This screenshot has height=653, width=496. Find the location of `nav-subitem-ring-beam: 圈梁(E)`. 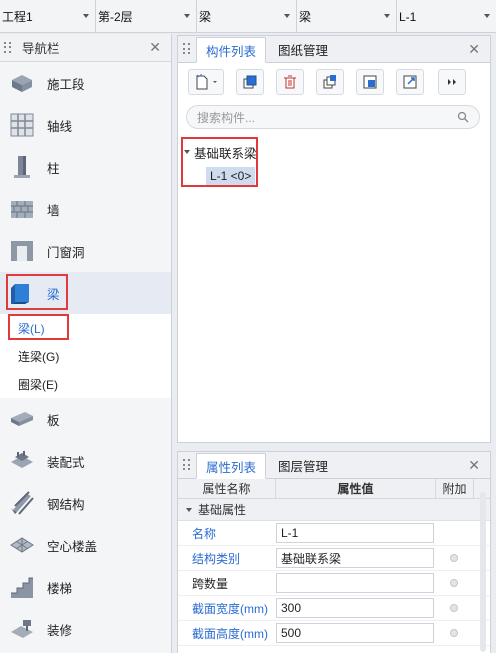

nav-subitem-ring-beam: 圈梁(E) is located at coordinates (85, 384).